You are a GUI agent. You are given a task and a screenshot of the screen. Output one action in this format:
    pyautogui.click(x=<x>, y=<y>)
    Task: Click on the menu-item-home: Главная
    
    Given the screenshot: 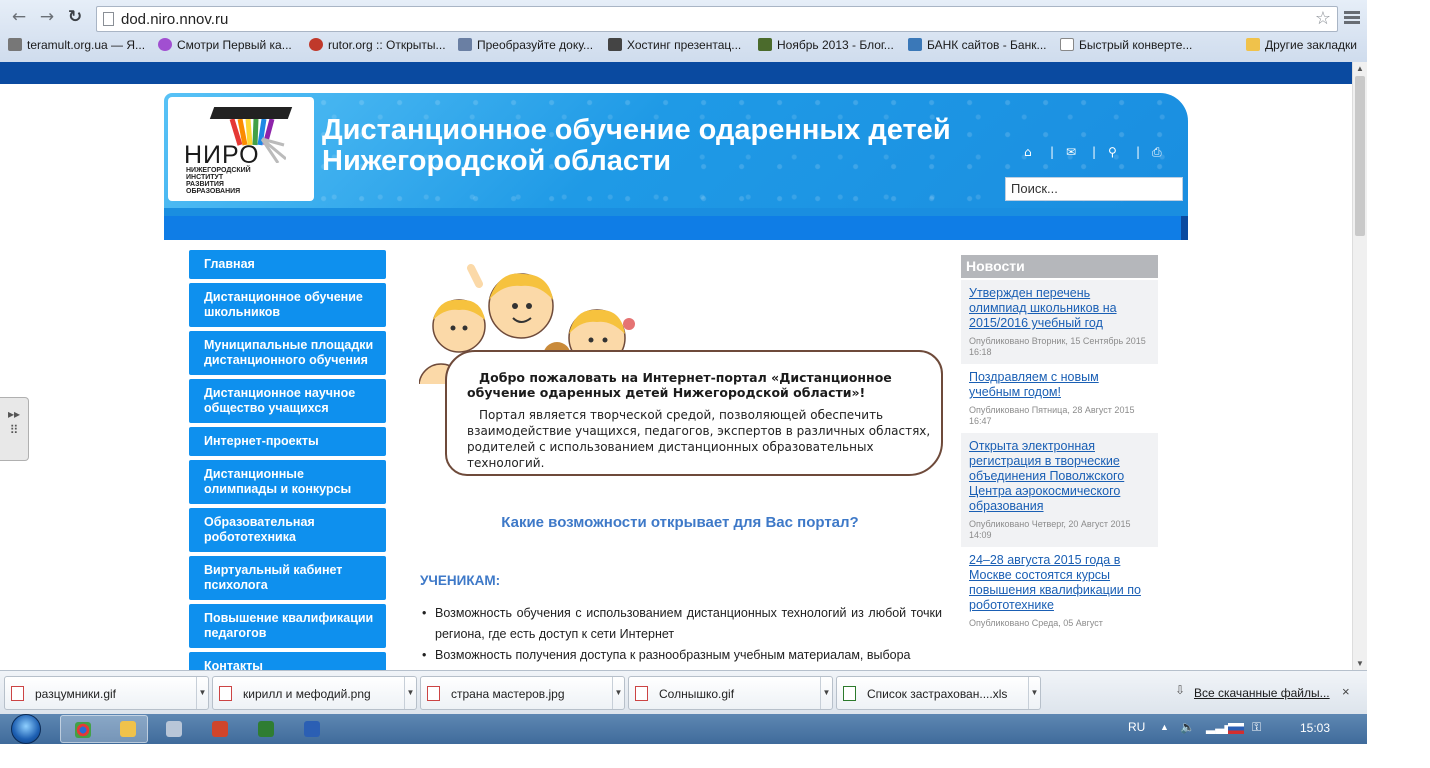 What is the action you would take?
    pyautogui.click(x=287, y=264)
    